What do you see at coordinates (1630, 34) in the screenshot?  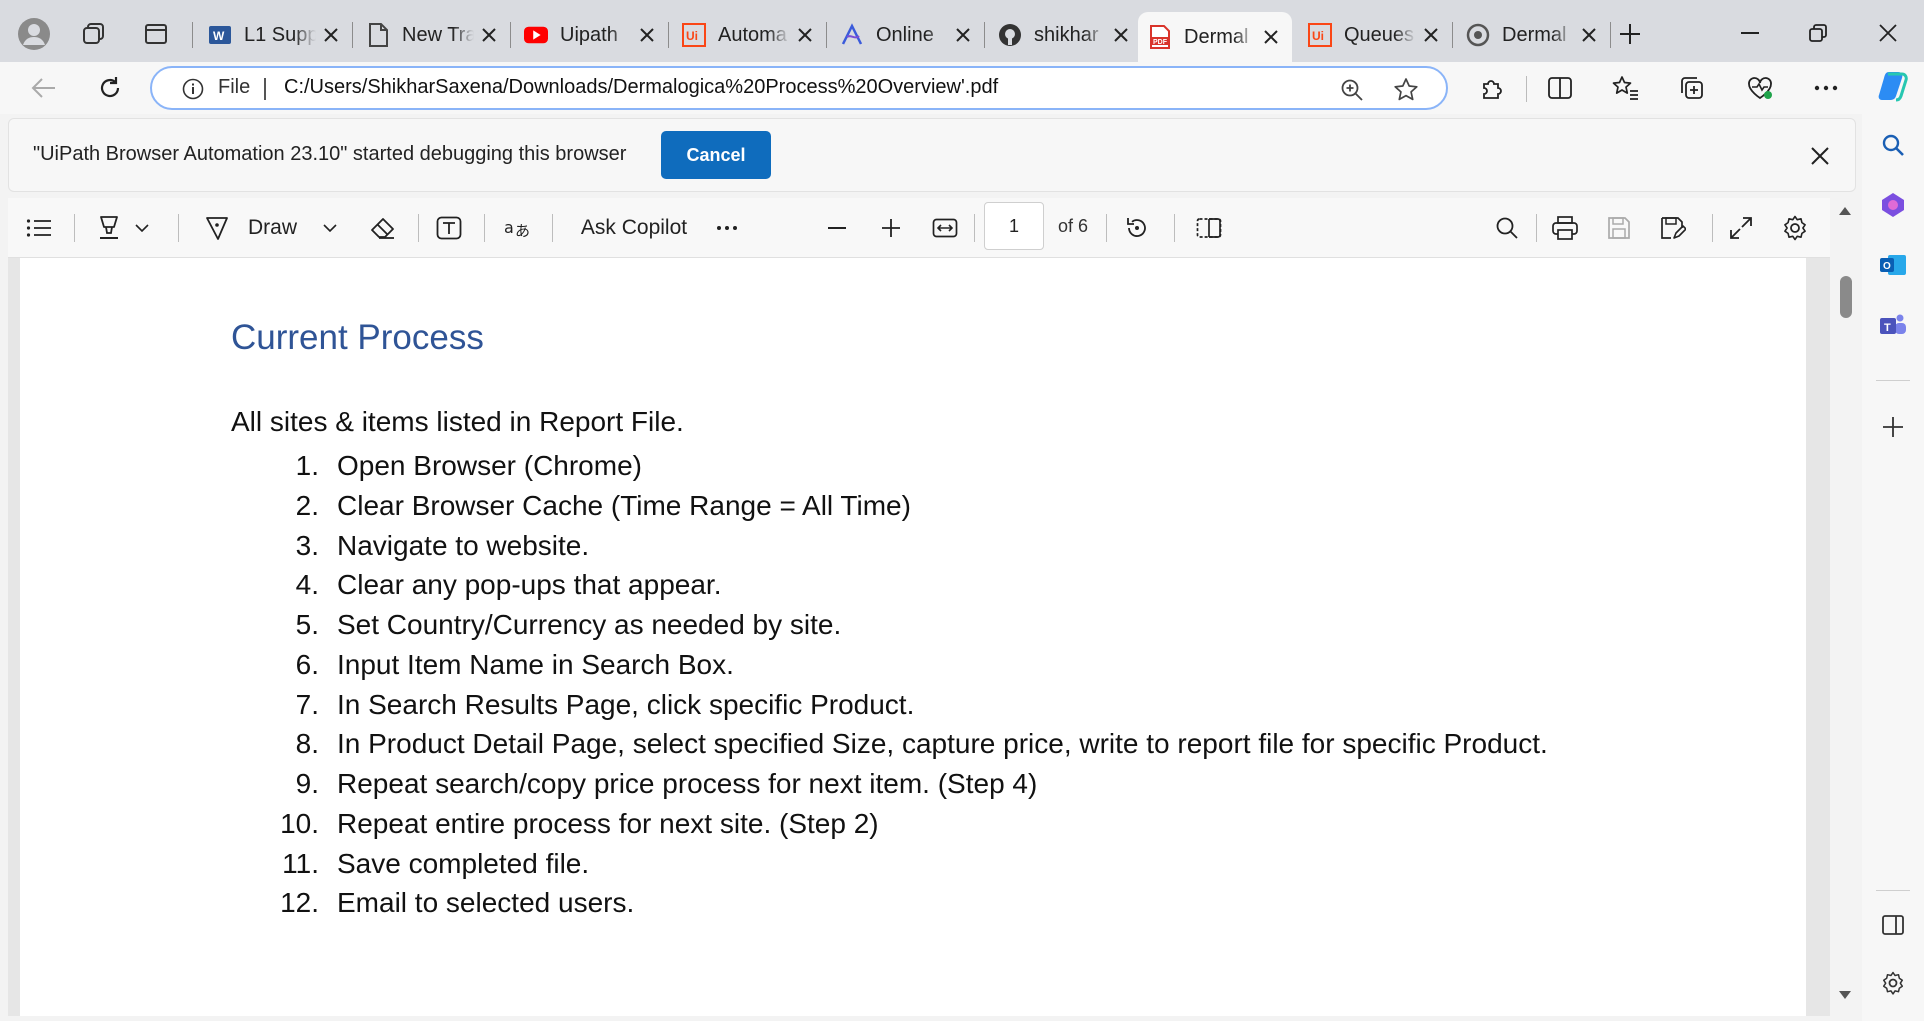 I see `new-tab-button` at bounding box center [1630, 34].